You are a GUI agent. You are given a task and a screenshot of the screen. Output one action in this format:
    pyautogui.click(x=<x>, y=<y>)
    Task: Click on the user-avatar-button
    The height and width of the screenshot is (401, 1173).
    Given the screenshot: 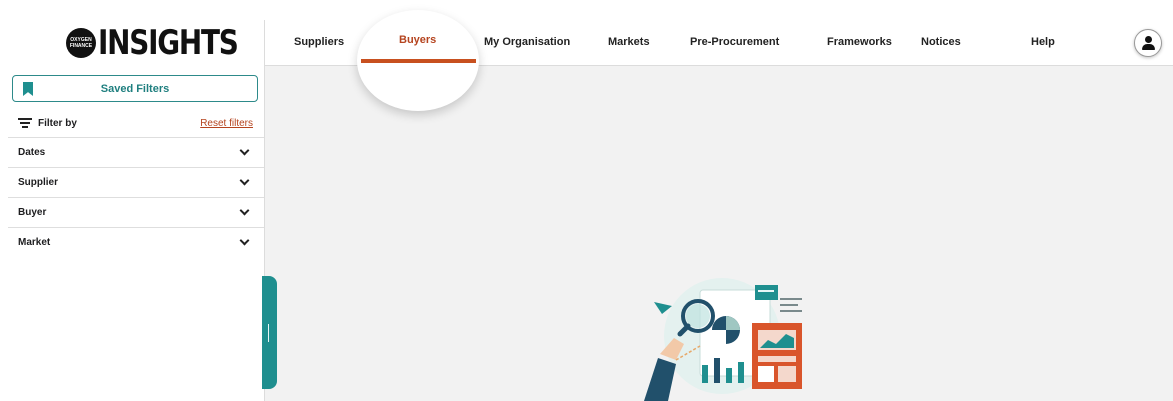 What is the action you would take?
    pyautogui.click(x=1148, y=43)
    